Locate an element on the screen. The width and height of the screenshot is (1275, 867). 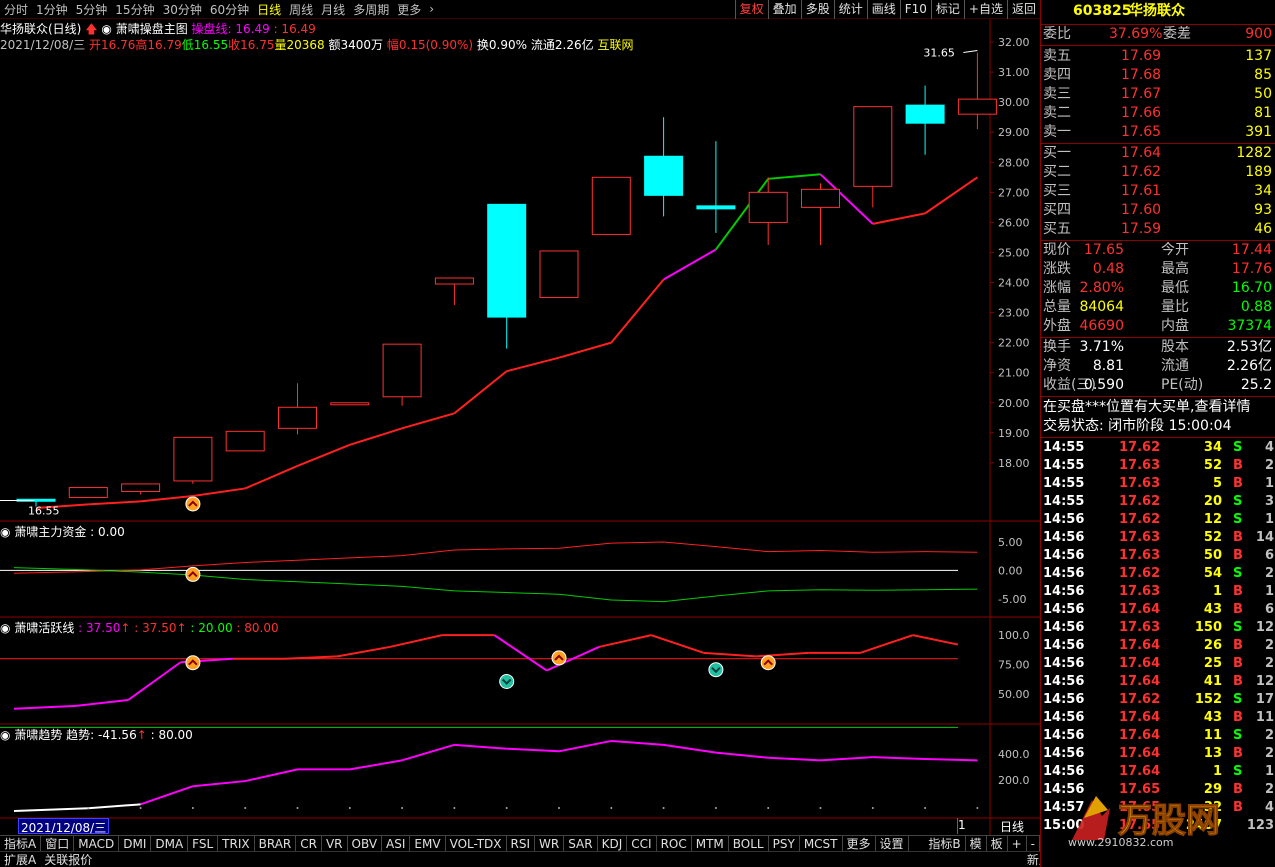
indicator-tab: 设置 is located at coordinates (892, 843).